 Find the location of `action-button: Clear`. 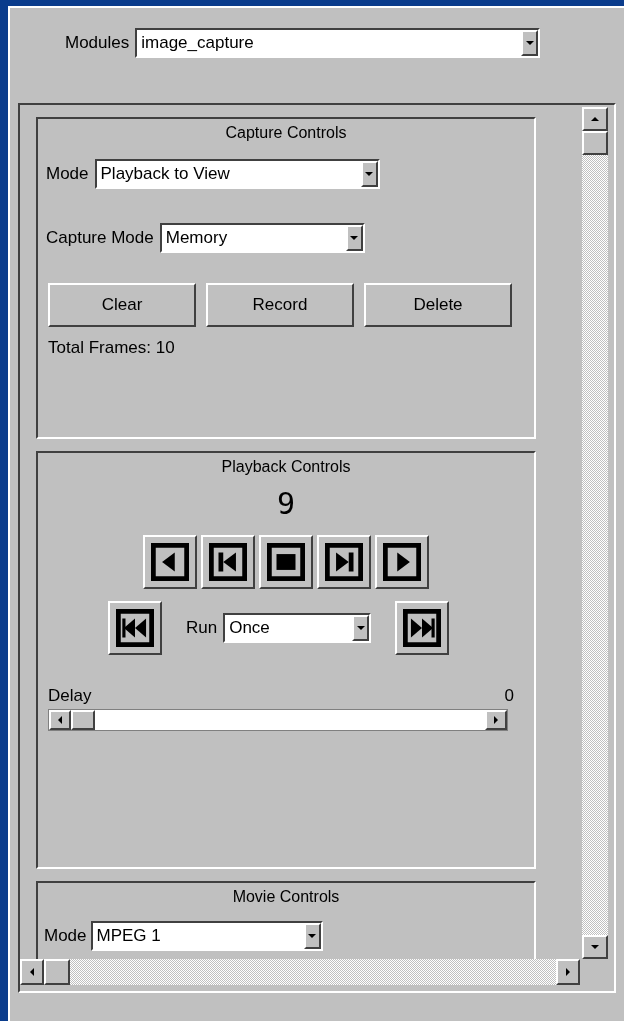

action-button: Clear is located at coordinates (122, 305).